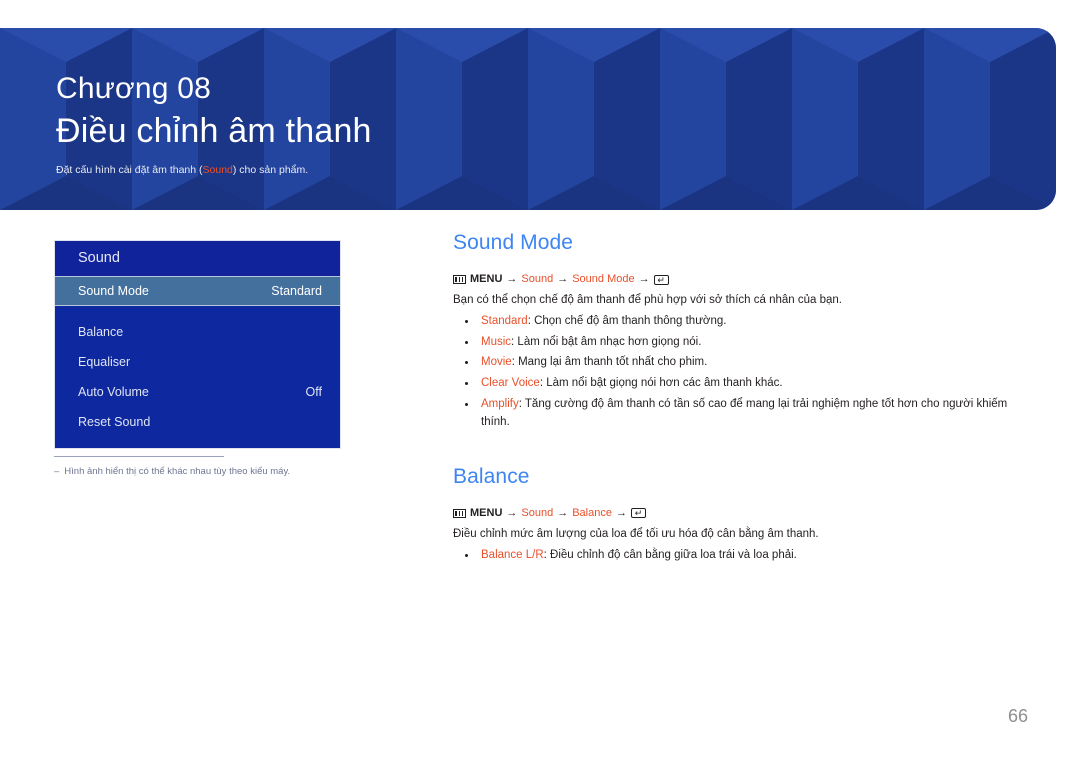 This screenshot has height=763, width=1080. I want to click on list-item-text: Làm nổi bật âm nhạc hơn giọng nói., so click(608, 341).